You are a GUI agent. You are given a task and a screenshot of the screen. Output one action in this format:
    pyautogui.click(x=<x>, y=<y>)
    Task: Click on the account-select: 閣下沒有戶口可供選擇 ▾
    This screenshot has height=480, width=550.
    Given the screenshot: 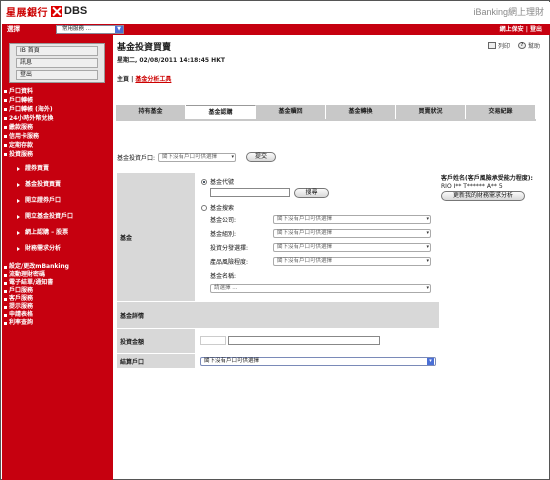 What is the action you would take?
    pyautogui.click(x=197, y=157)
    